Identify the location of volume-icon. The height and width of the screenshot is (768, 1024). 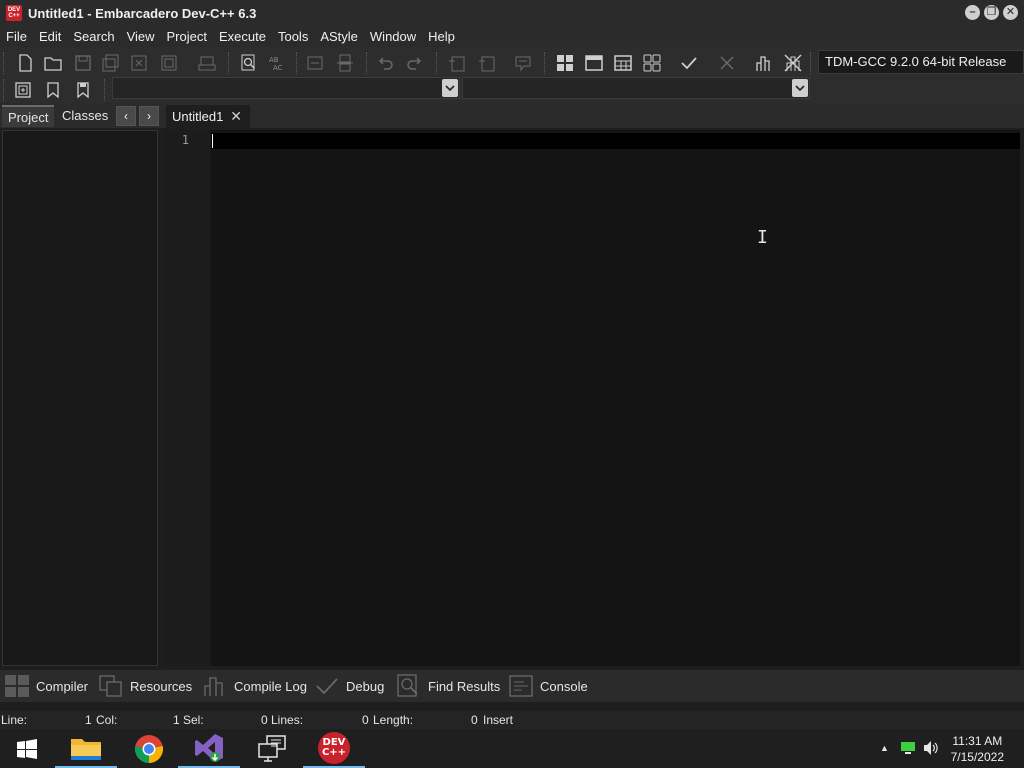
(931, 748).